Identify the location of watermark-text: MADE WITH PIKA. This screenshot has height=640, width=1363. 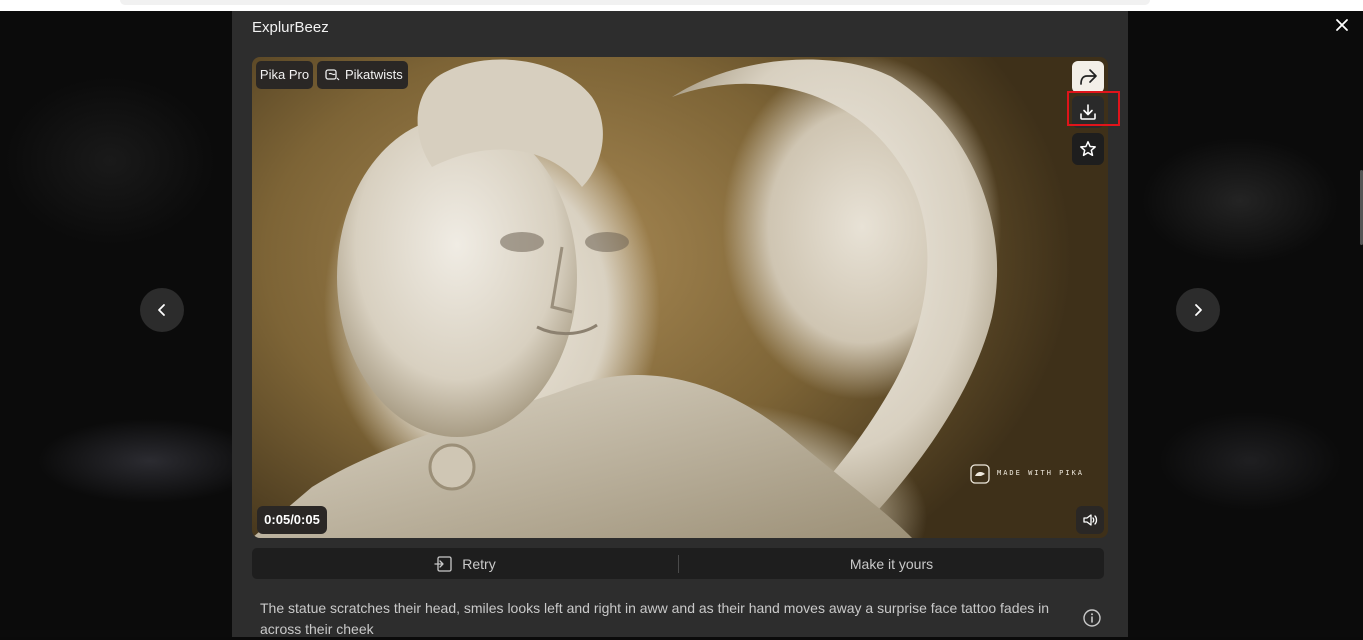
(1041, 473).